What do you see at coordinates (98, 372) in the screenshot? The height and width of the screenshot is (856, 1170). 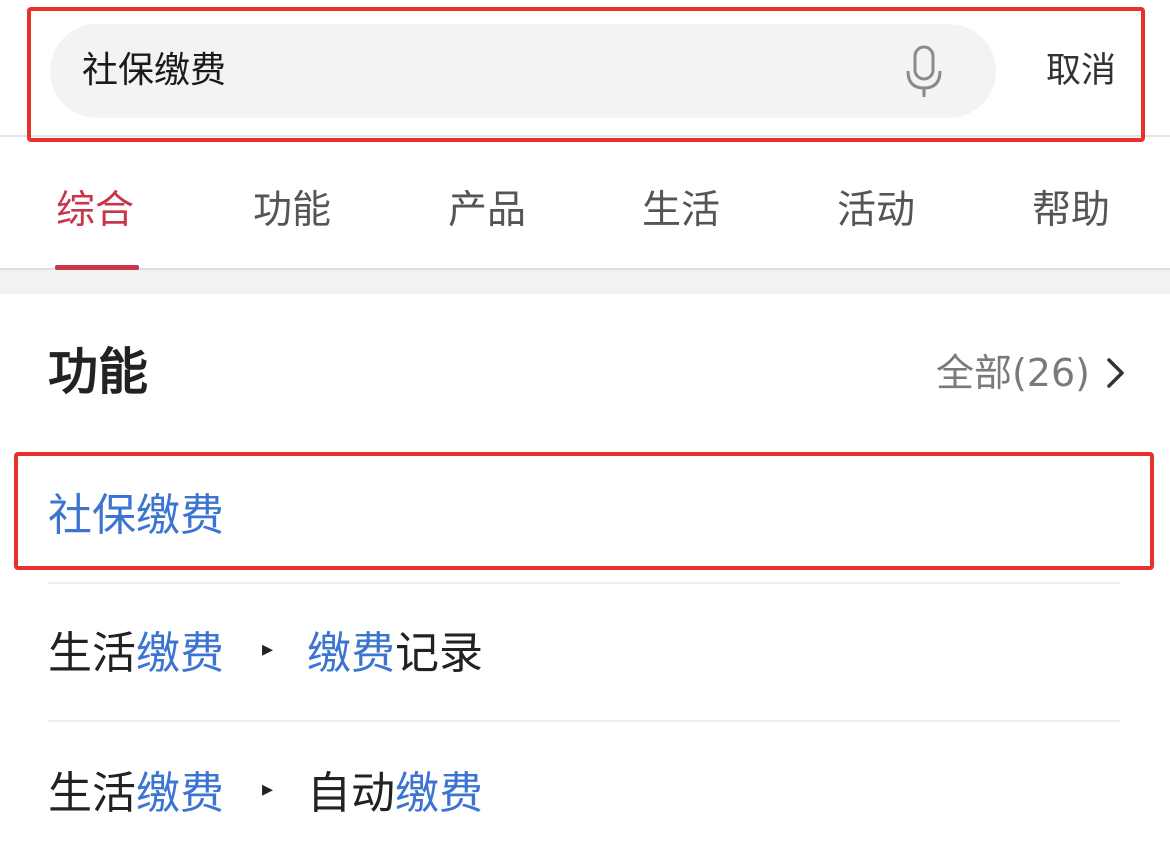 I see `section-title: 功能` at bounding box center [98, 372].